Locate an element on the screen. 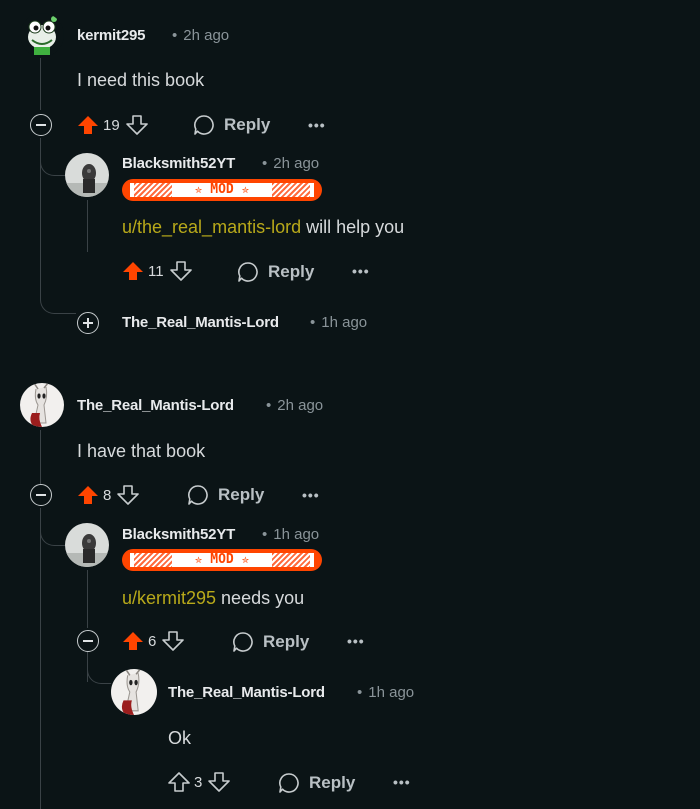  comment-body: u/the_real_mantis-lord will help you is located at coordinates (263, 227).